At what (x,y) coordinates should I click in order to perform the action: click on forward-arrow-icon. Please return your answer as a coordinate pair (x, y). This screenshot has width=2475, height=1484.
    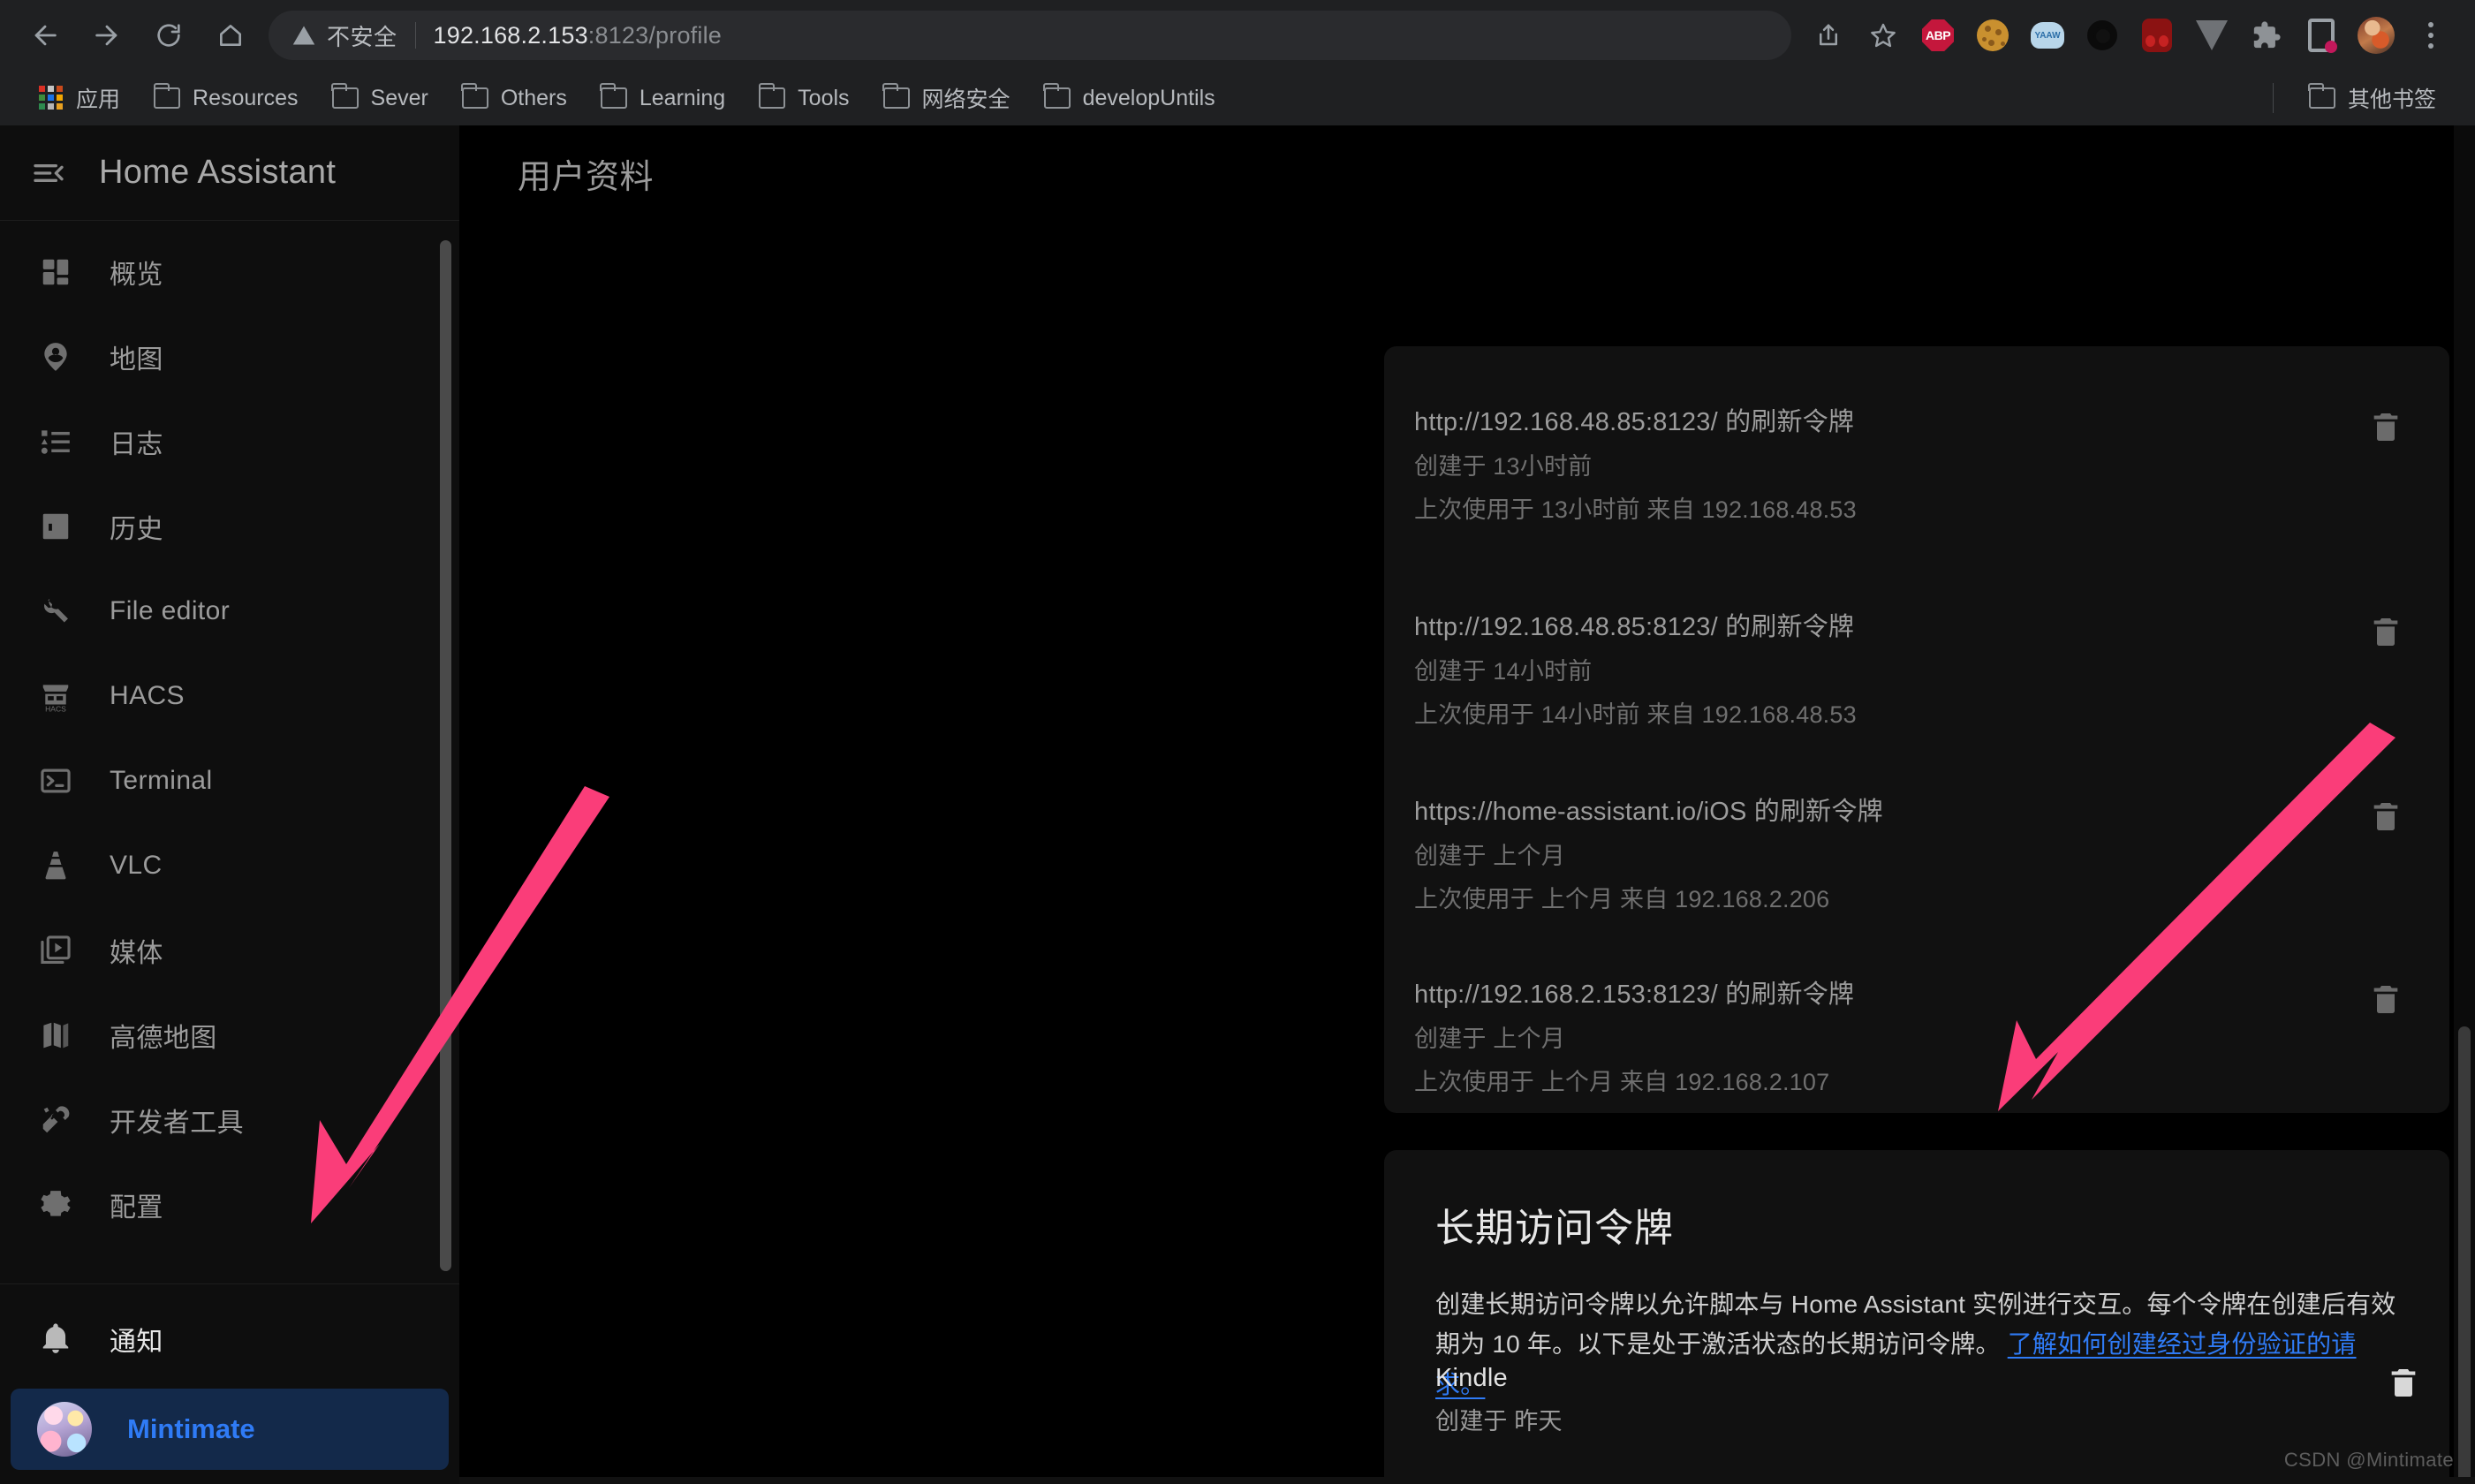
    Looking at the image, I should click on (106, 35).